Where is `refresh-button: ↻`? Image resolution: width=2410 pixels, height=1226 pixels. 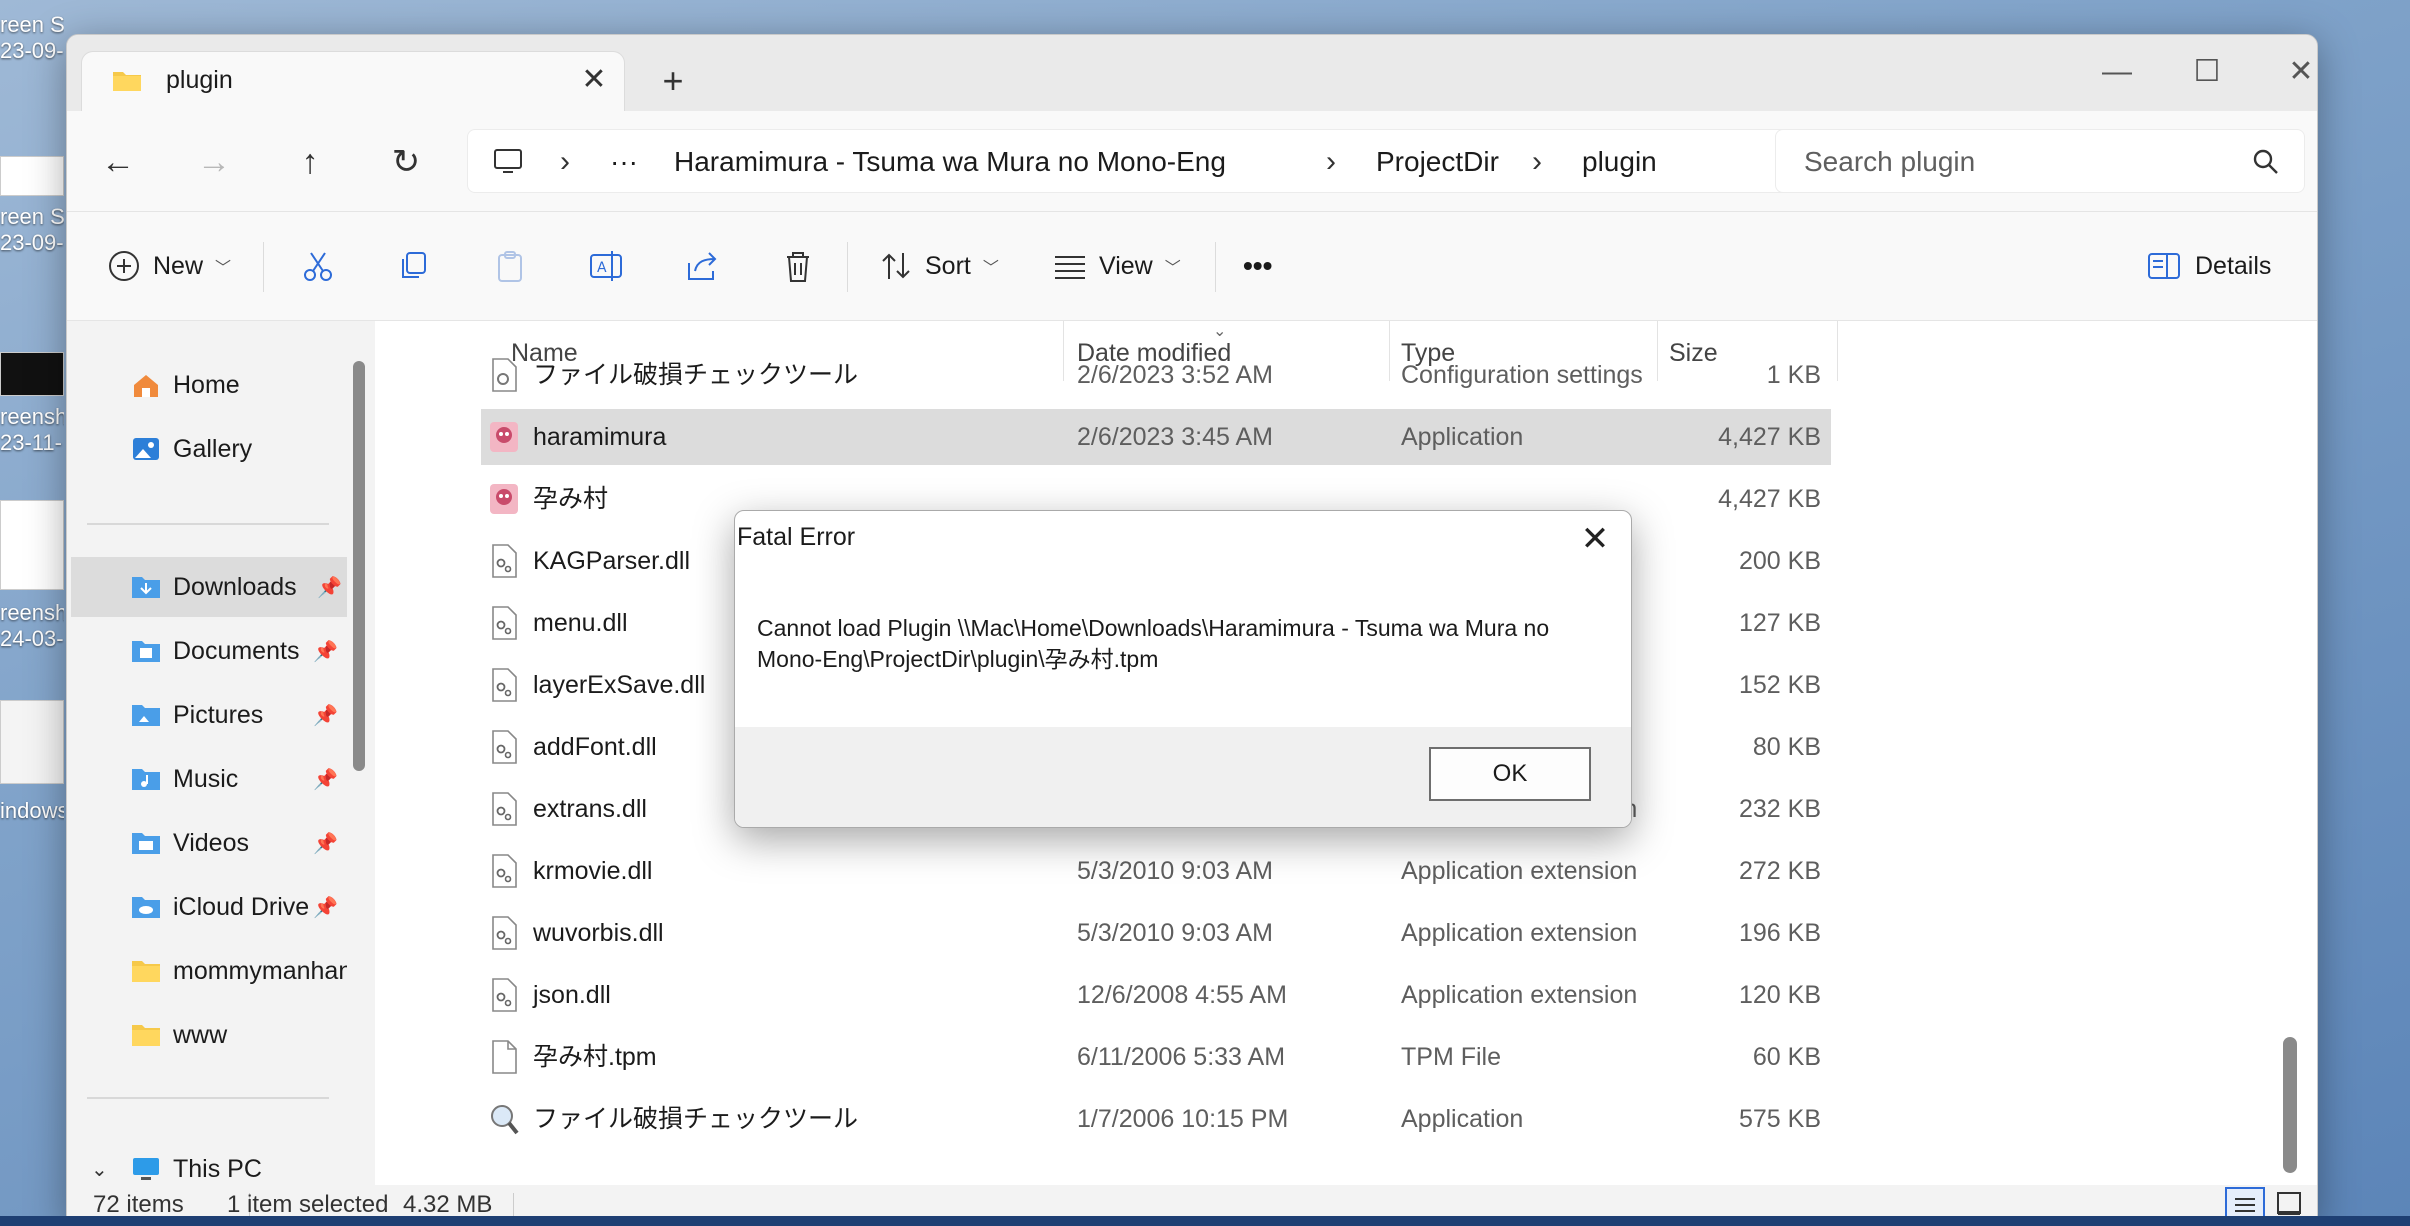
refresh-button: ↻ is located at coordinates (406, 162).